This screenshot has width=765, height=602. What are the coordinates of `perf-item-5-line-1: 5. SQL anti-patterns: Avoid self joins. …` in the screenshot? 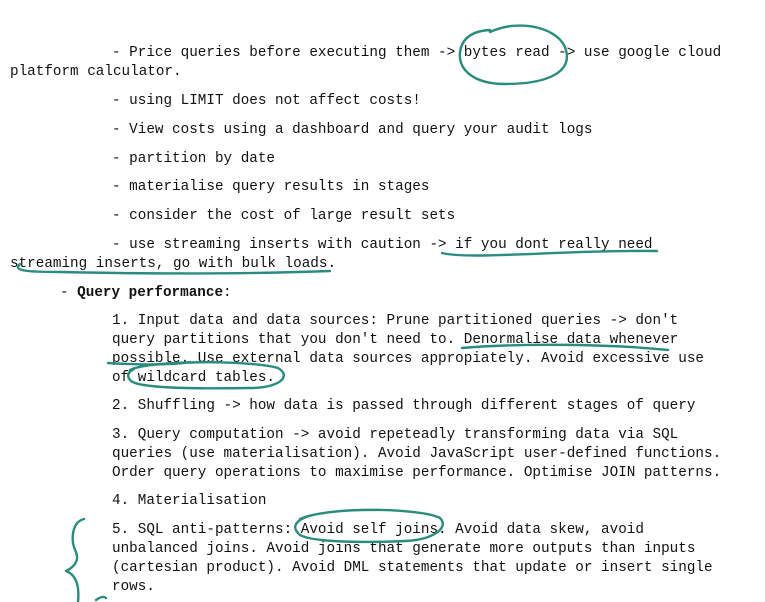 It's located at (378, 530).